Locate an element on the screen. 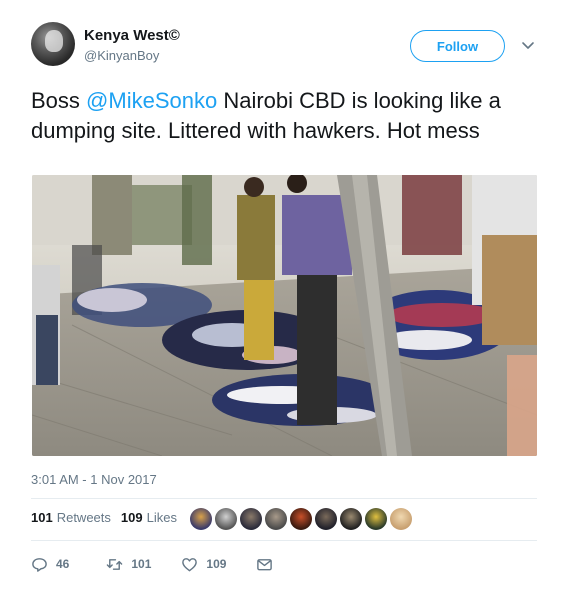 The height and width of the screenshot is (593, 568). retweet-count: 101 is located at coordinates (141, 564).